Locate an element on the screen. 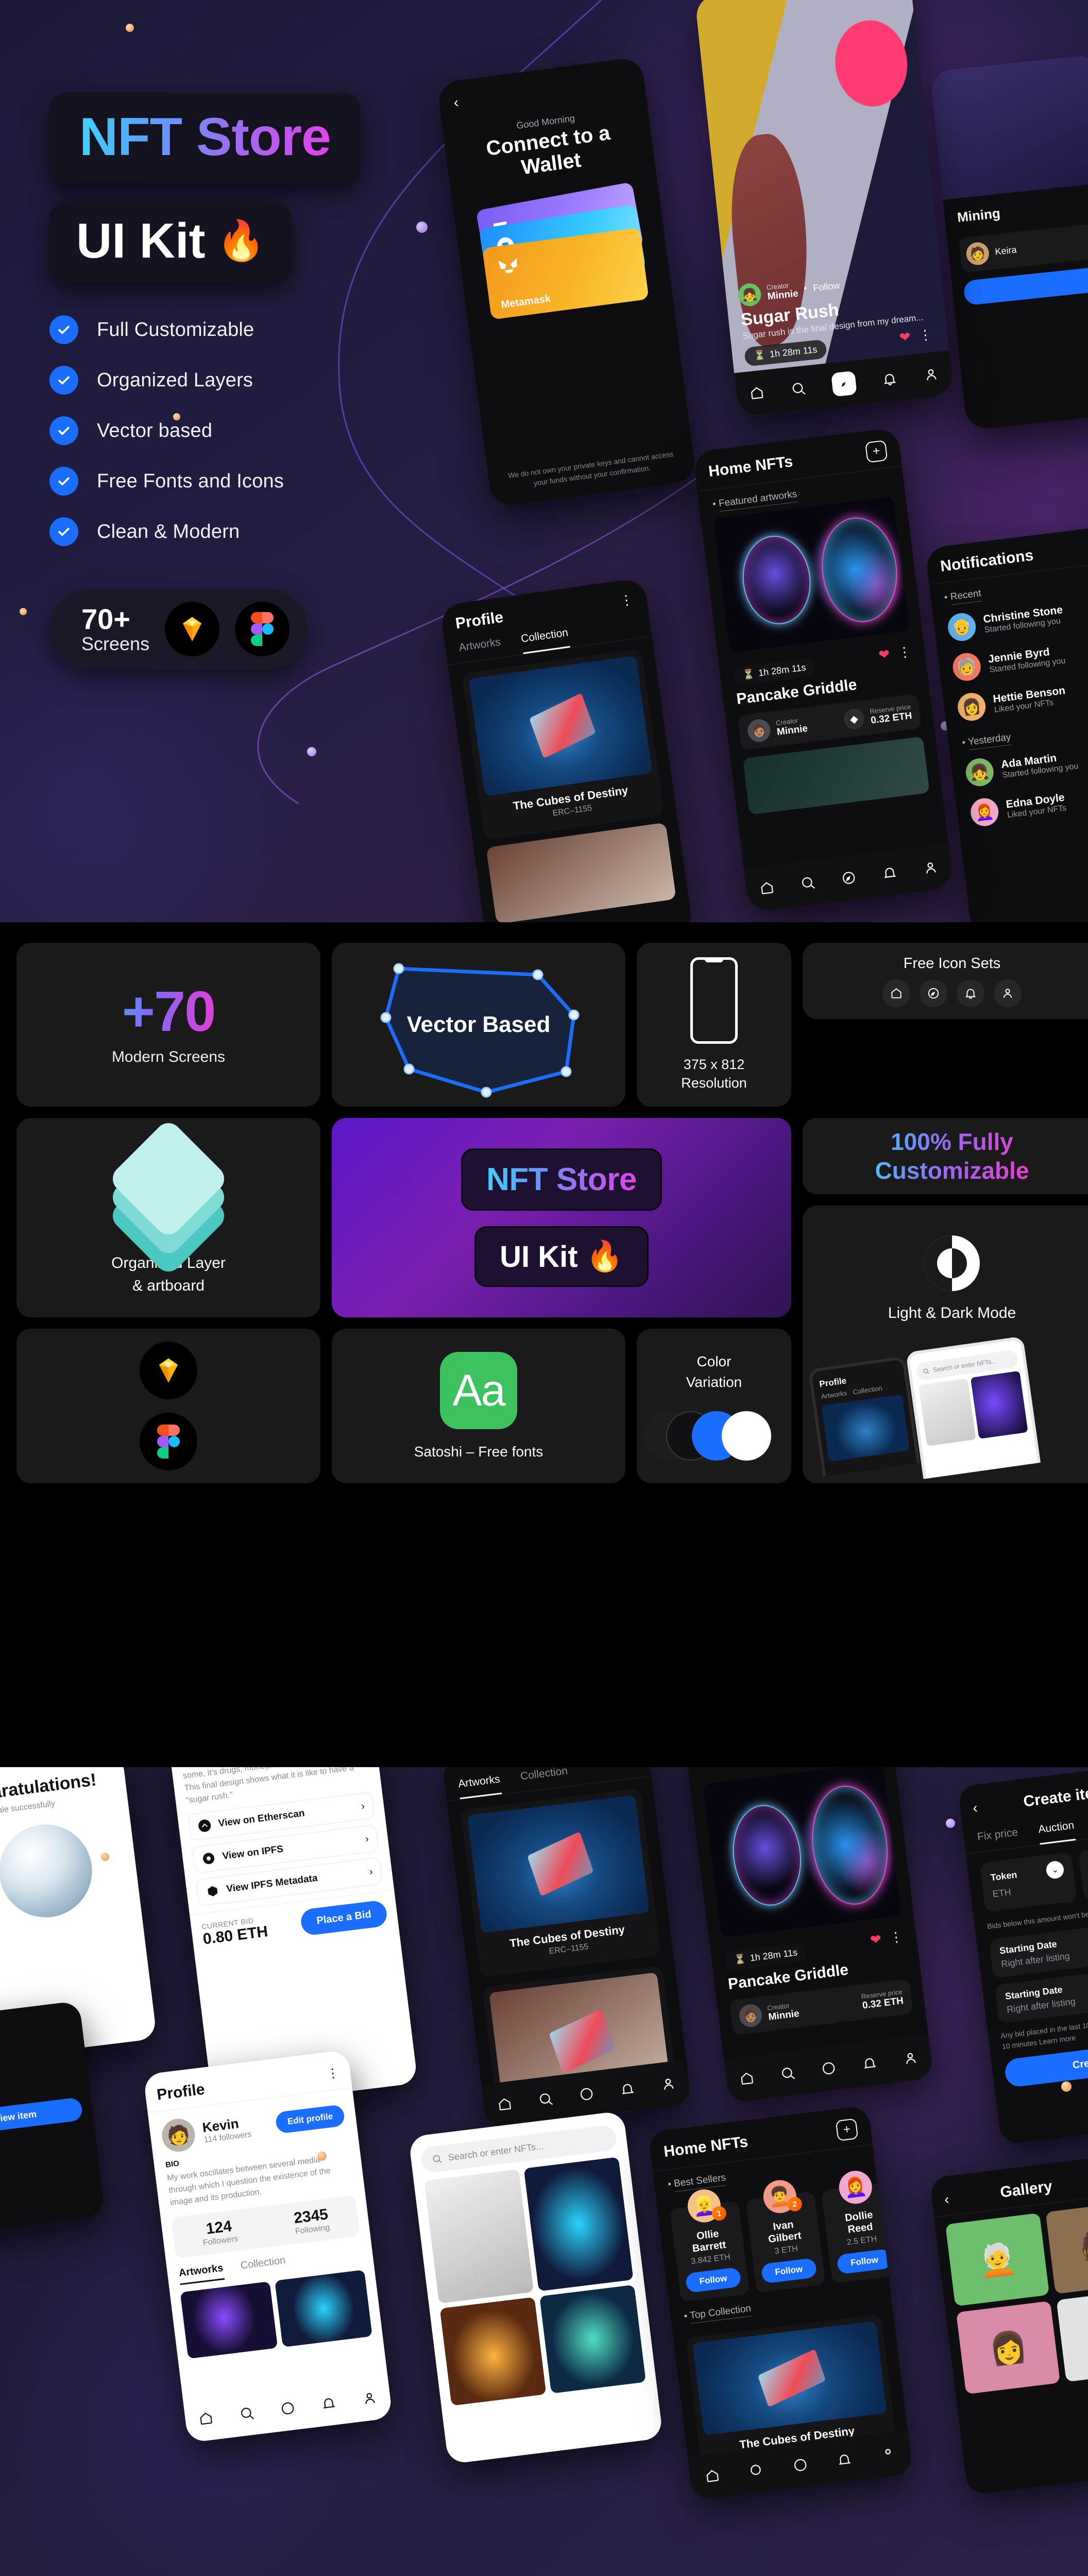  list-item: 🧑 Keira is located at coordinates (1023, 248).